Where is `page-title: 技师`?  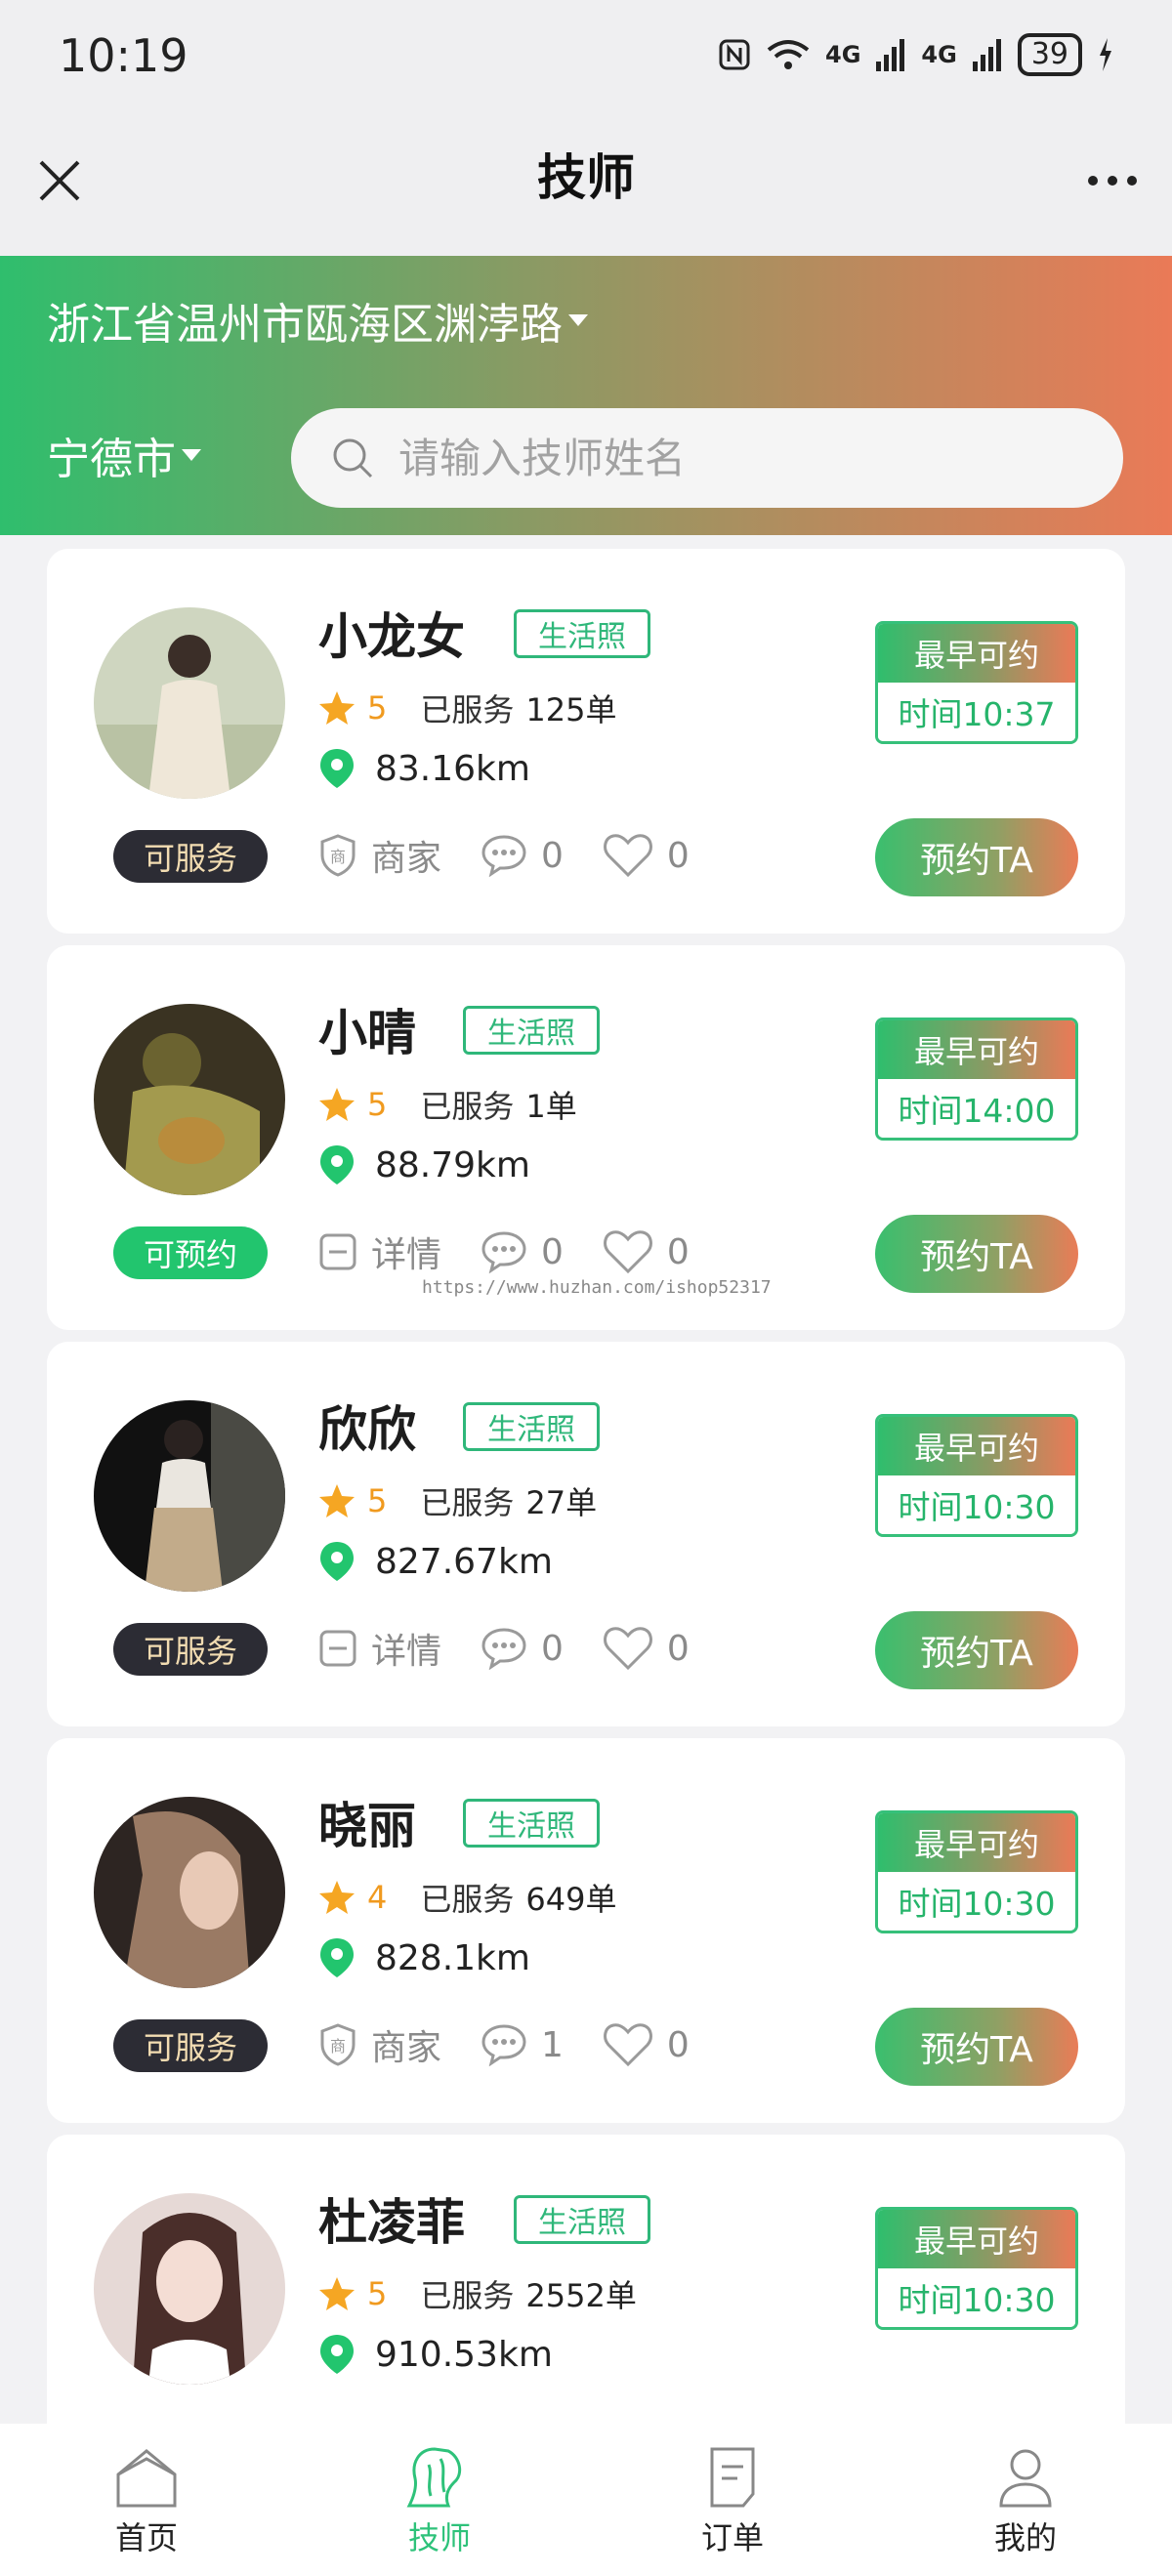
page-title: 技师 is located at coordinates (586, 177).